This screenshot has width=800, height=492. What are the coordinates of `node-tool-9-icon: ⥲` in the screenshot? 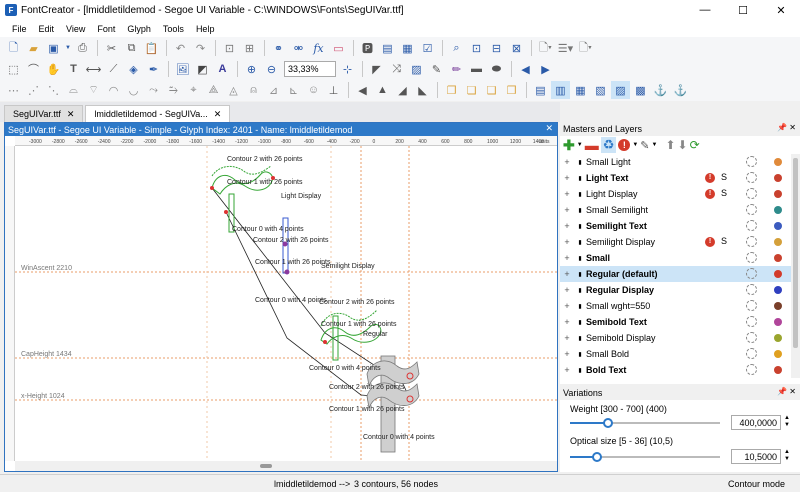 It's located at (173, 90).